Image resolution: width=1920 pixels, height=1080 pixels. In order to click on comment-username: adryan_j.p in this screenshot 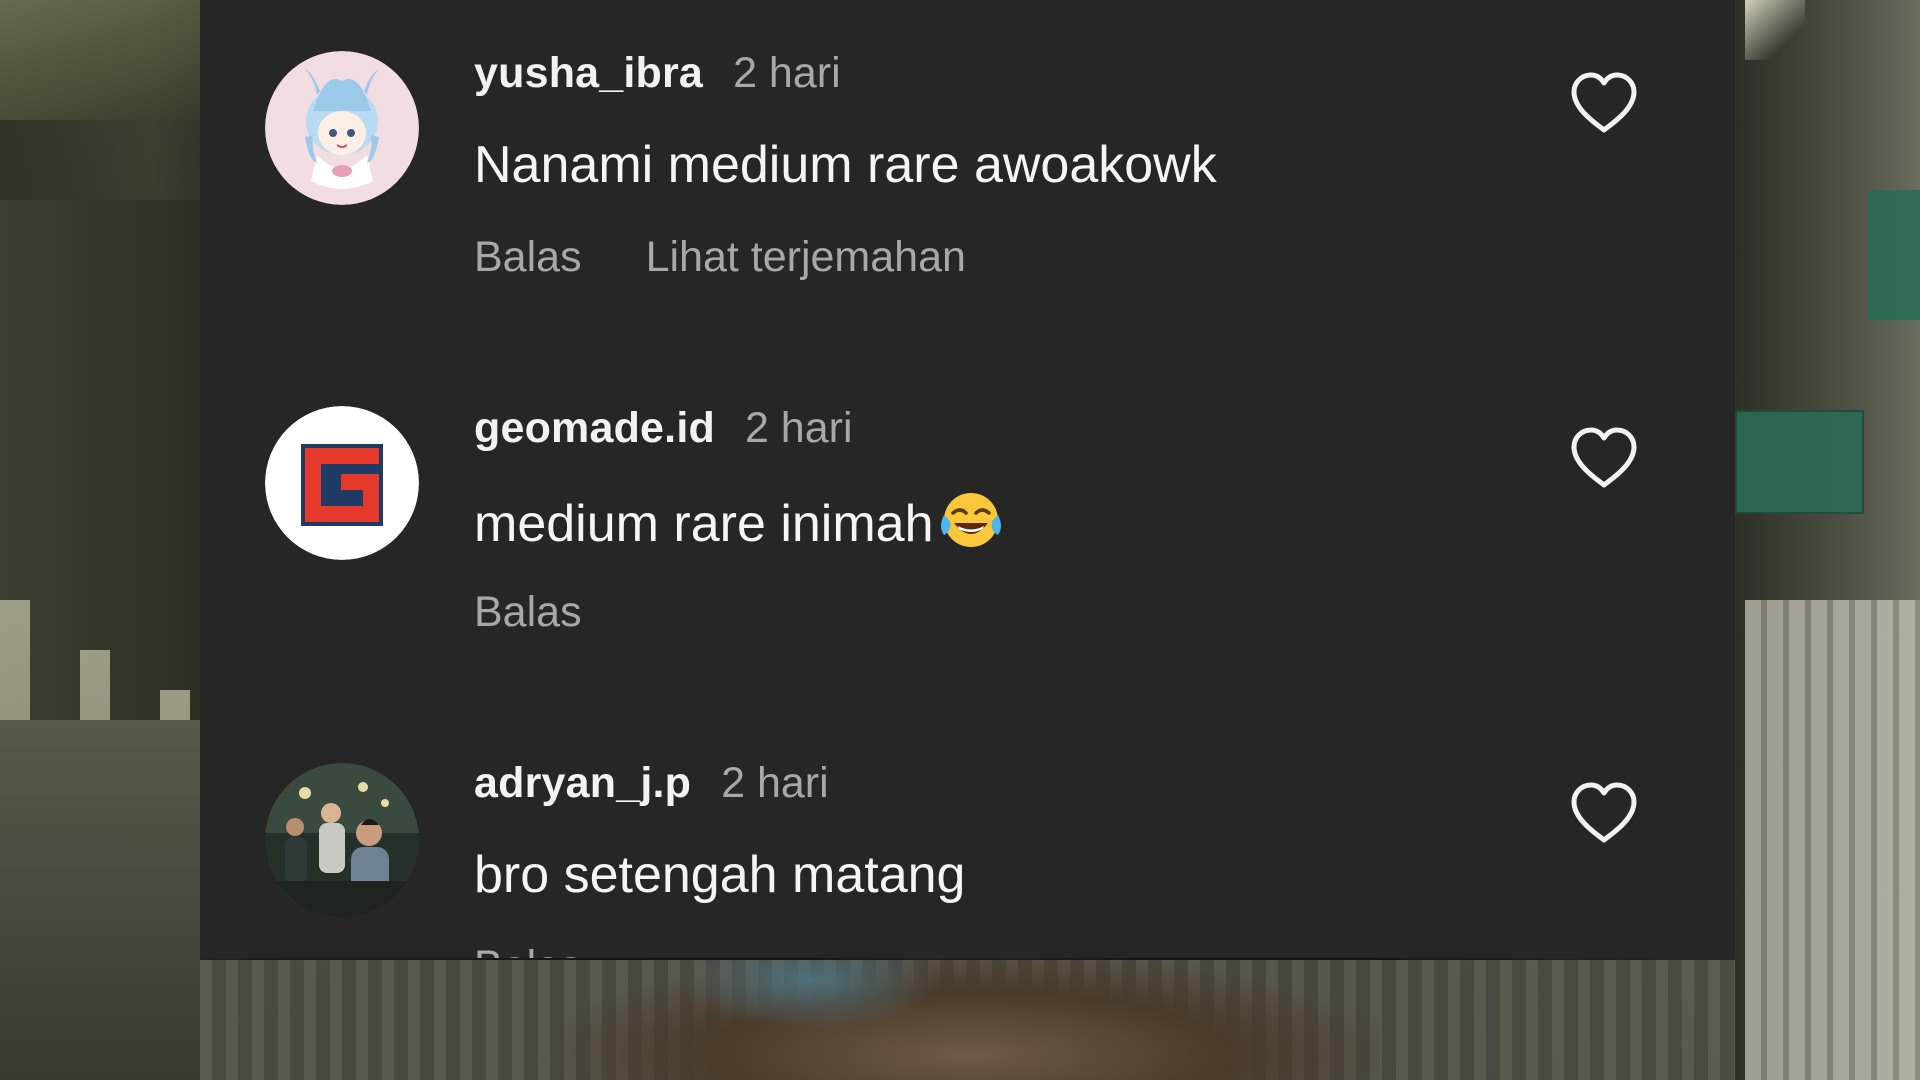, I will do `click(582, 783)`.